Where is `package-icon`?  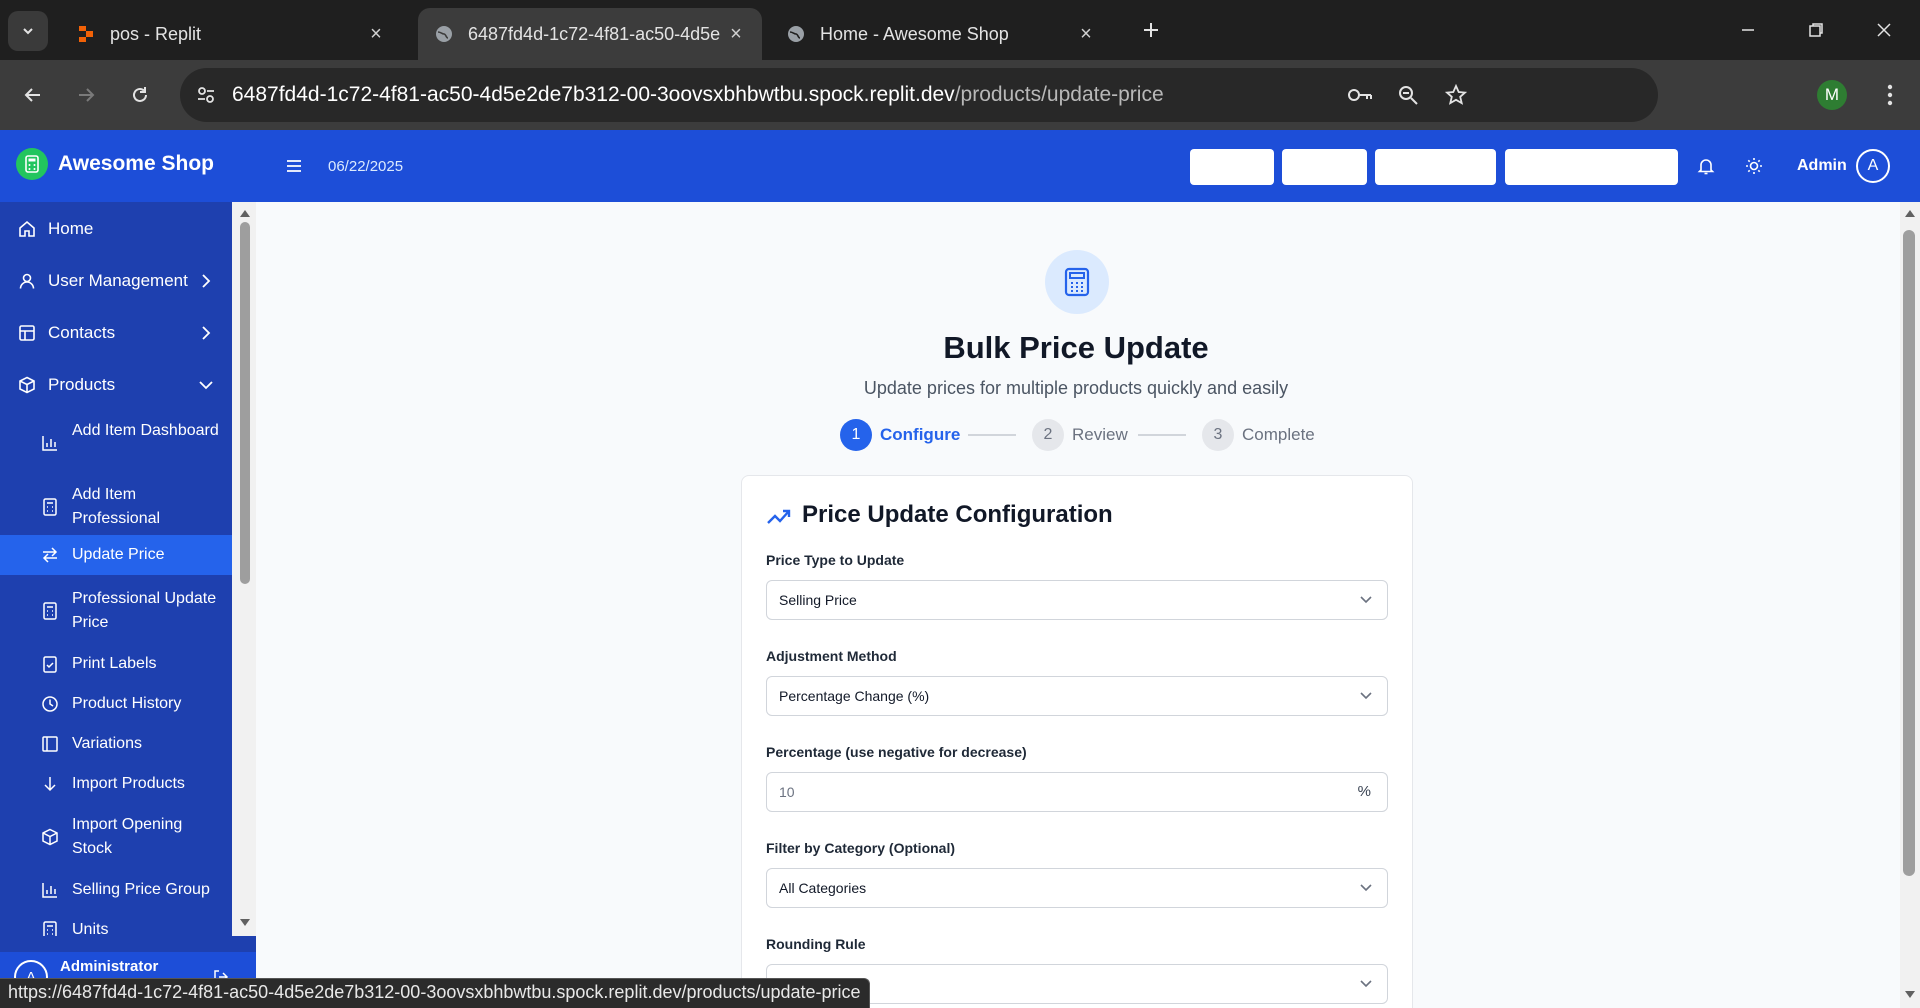
package-icon is located at coordinates (50, 837).